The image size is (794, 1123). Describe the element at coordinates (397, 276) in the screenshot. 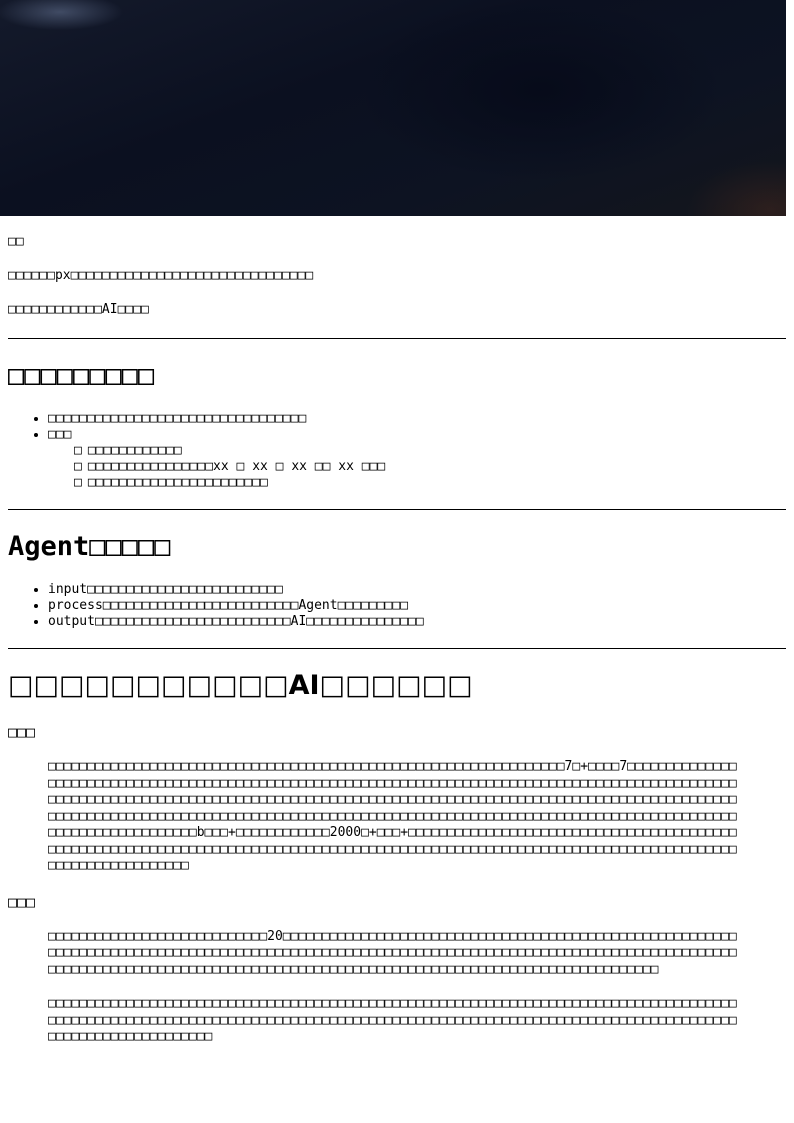

I see `intro-line: □□□□□□px□□□□□□□□□□□□□□□□□□□□□□□□□□□□□□□` at that location.